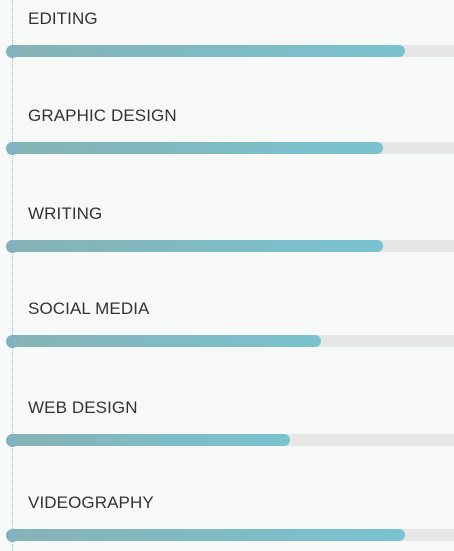 The image size is (454, 551). What do you see at coordinates (227, 428) in the screenshot?
I see `skill-item-web-design: WEB DESIGN` at bounding box center [227, 428].